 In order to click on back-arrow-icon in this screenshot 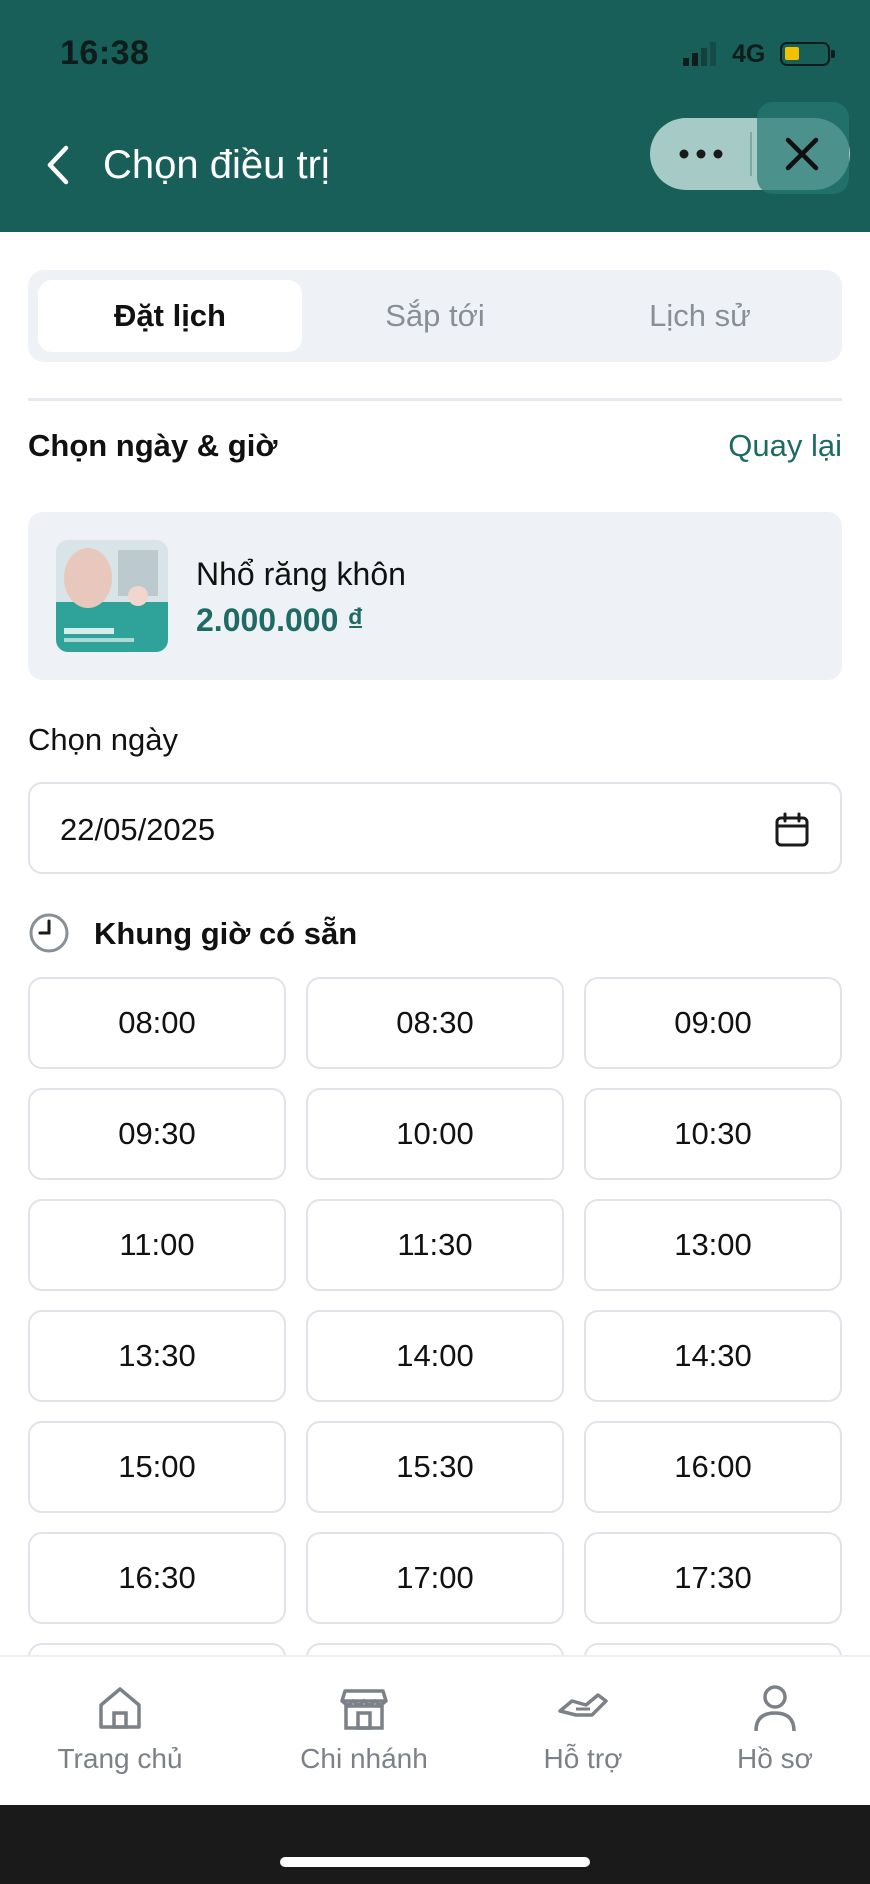, I will do `click(58, 165)`.